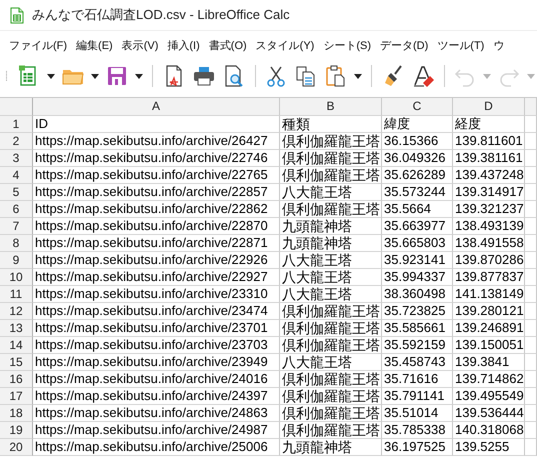 This screenshot has width=537, height=460. What do you see at coordinates (16, 328) in the screenshot?
I see `row-header: 13` at bounding box center [16, 328].